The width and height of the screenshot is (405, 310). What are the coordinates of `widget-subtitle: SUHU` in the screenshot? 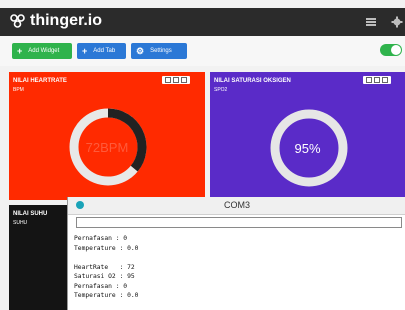 It's located at (20, 223).